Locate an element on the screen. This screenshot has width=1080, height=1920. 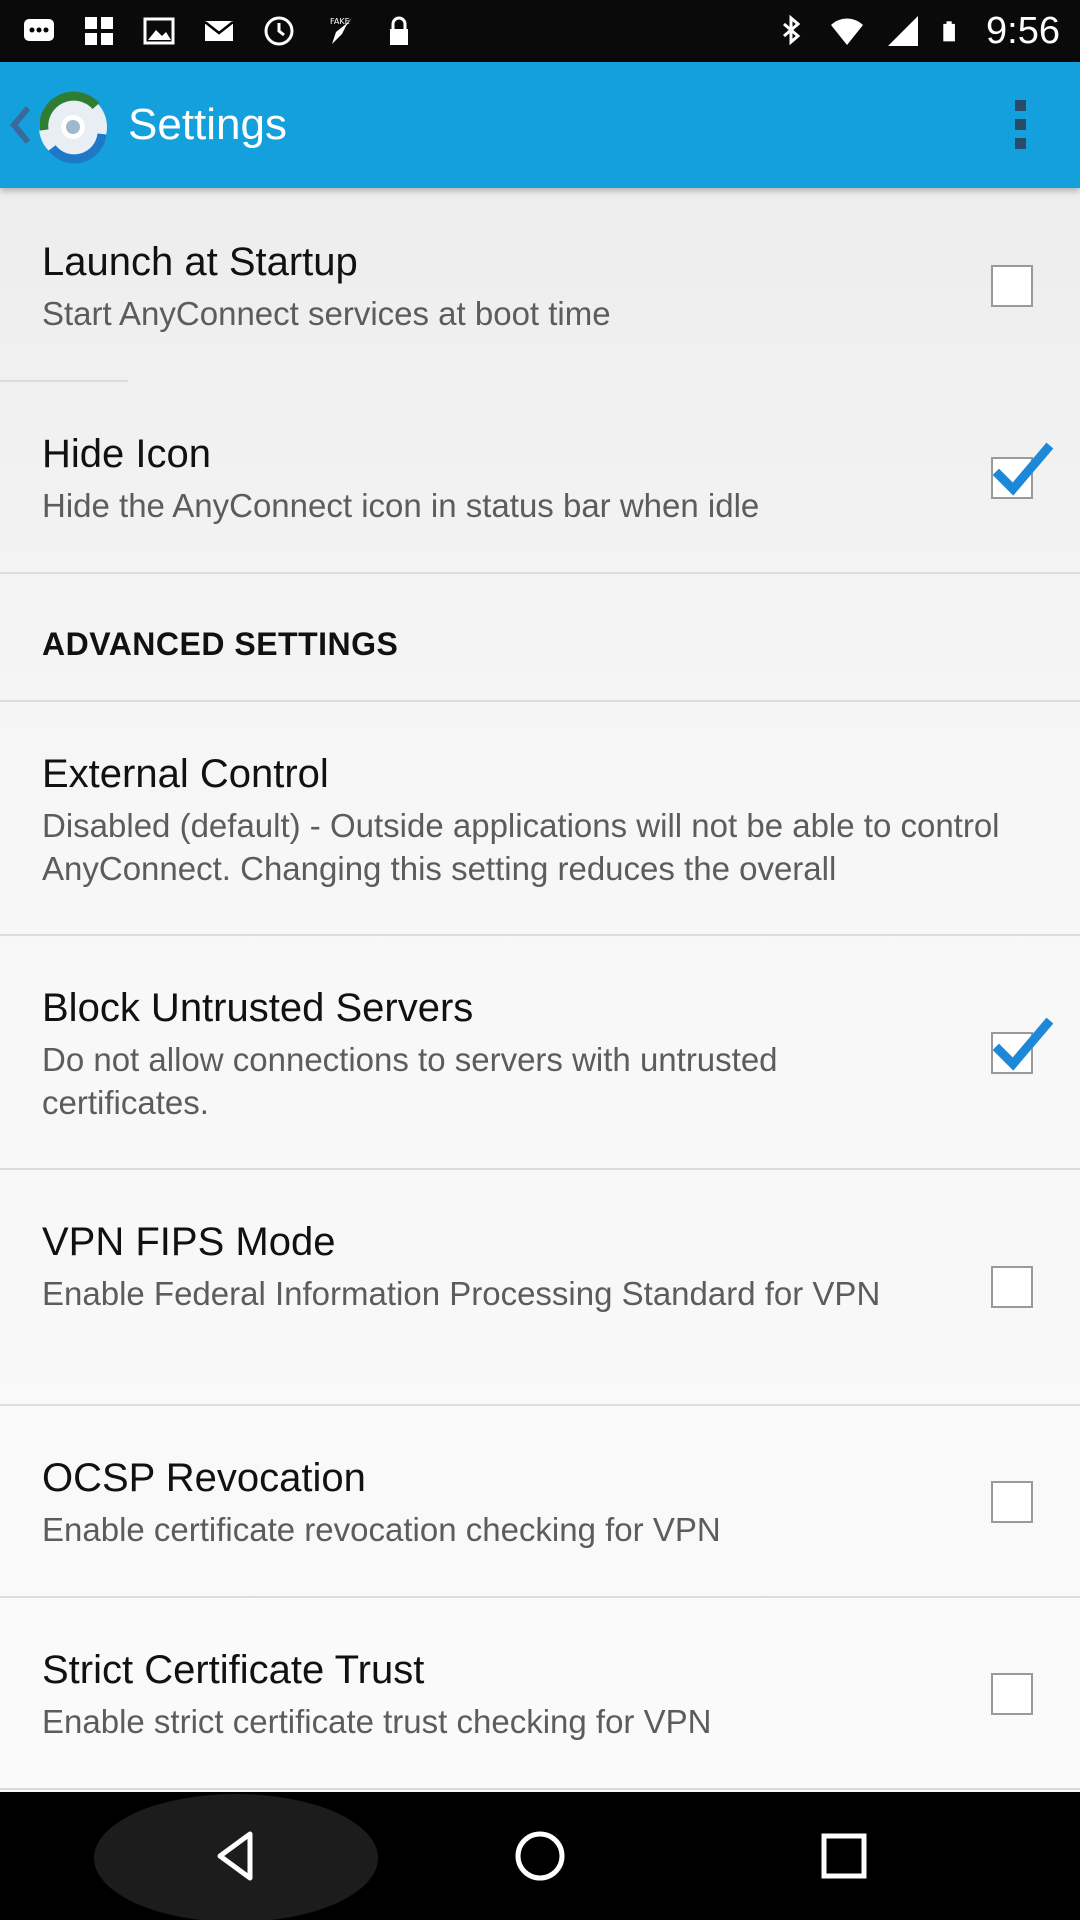
wifi-icon is located at coordinates (847, 31).